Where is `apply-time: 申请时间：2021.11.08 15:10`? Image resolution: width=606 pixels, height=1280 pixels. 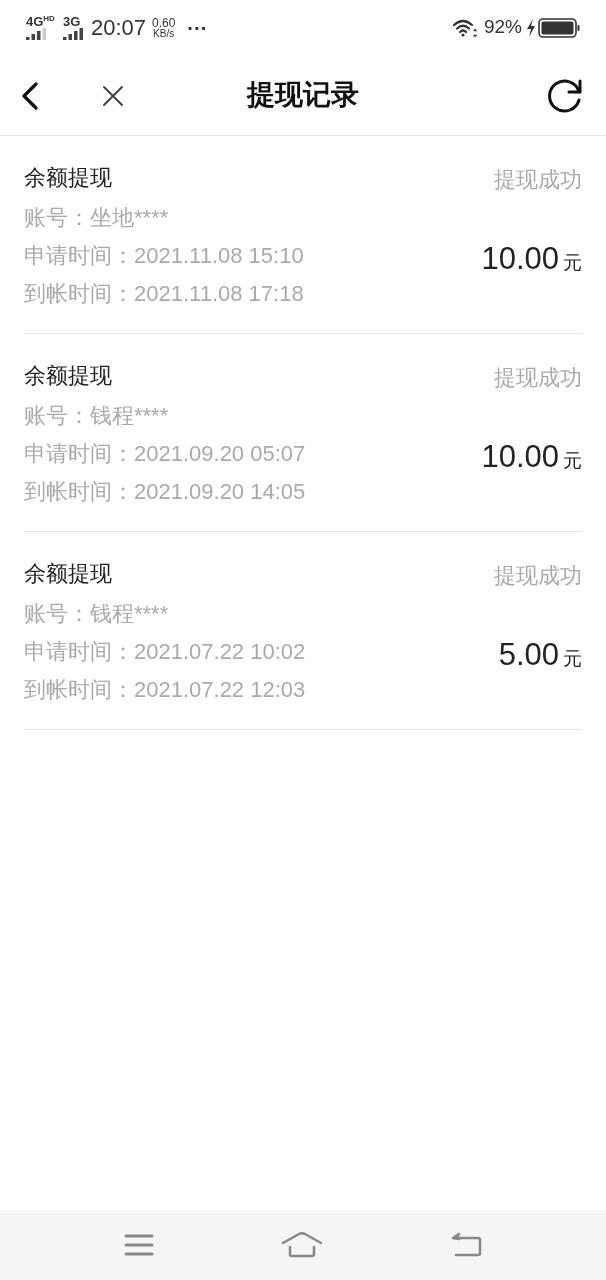
apply-time: 申请时间：2021.11.08 15:10 is located at coordinates (164, 256).